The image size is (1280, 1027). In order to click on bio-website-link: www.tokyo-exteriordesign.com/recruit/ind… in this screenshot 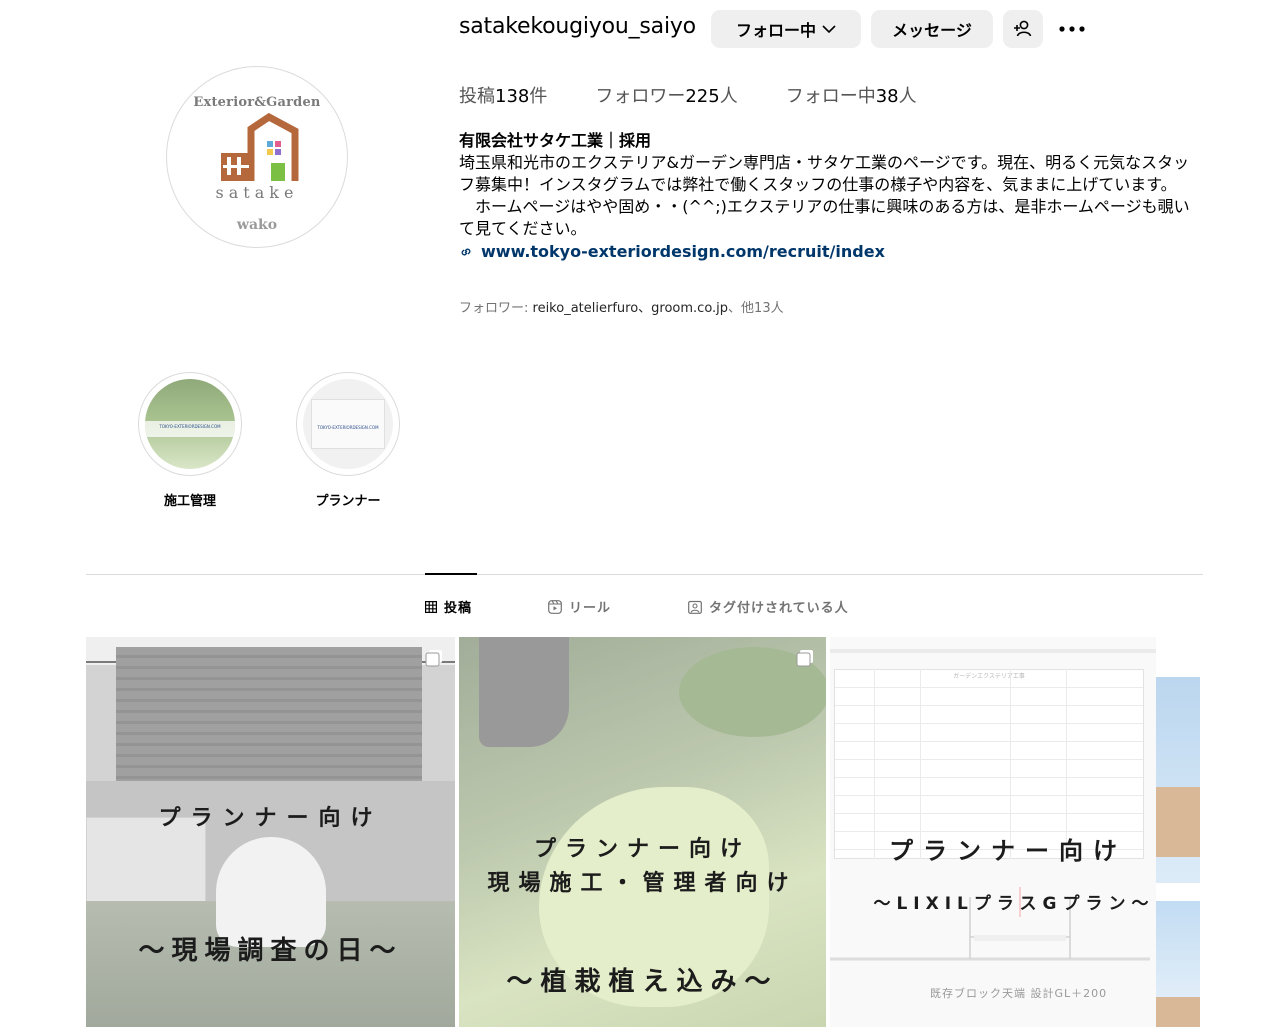, I will do `click(831, 252)`.